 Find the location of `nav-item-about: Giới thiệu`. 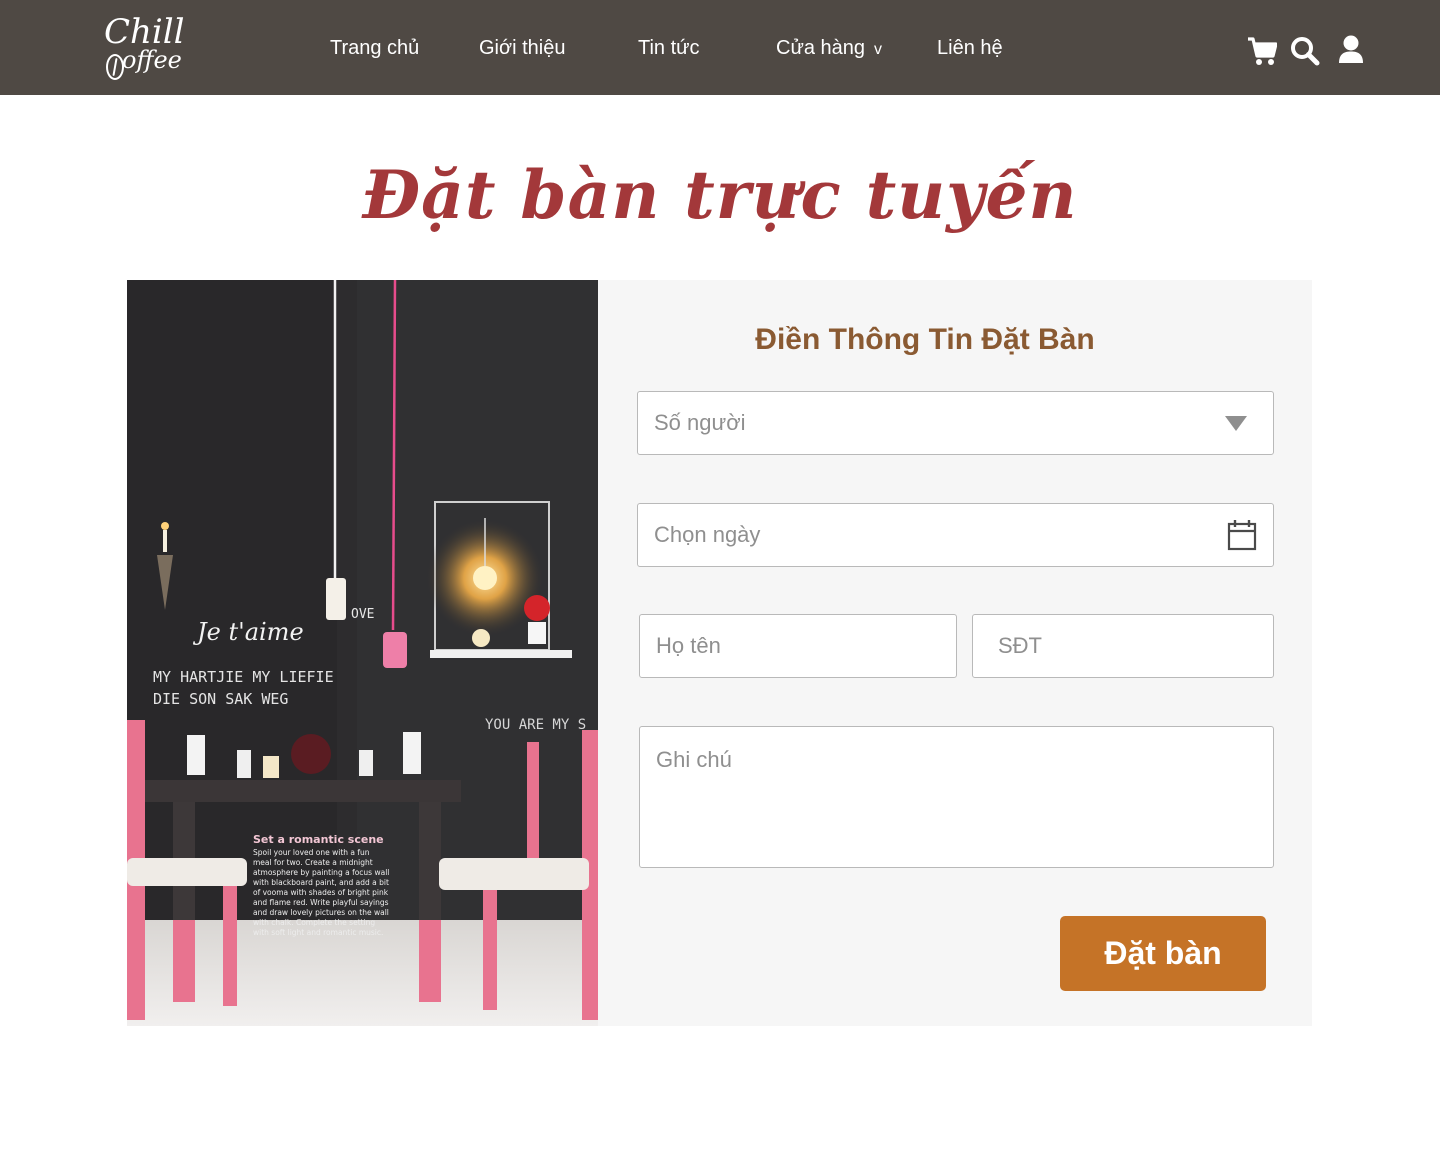

nav-item-about: Giới thiệu is located at coordinates (522, 48).